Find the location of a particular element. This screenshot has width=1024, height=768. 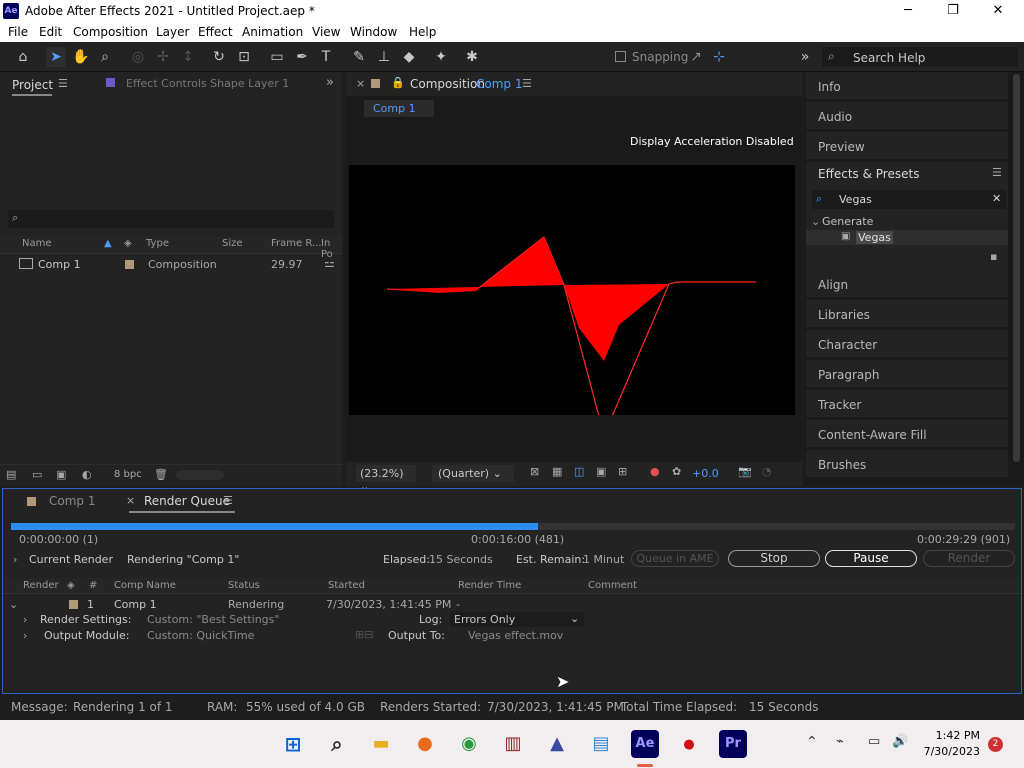

new-preset-icon: ▪ is located at coordinates (993, 256).